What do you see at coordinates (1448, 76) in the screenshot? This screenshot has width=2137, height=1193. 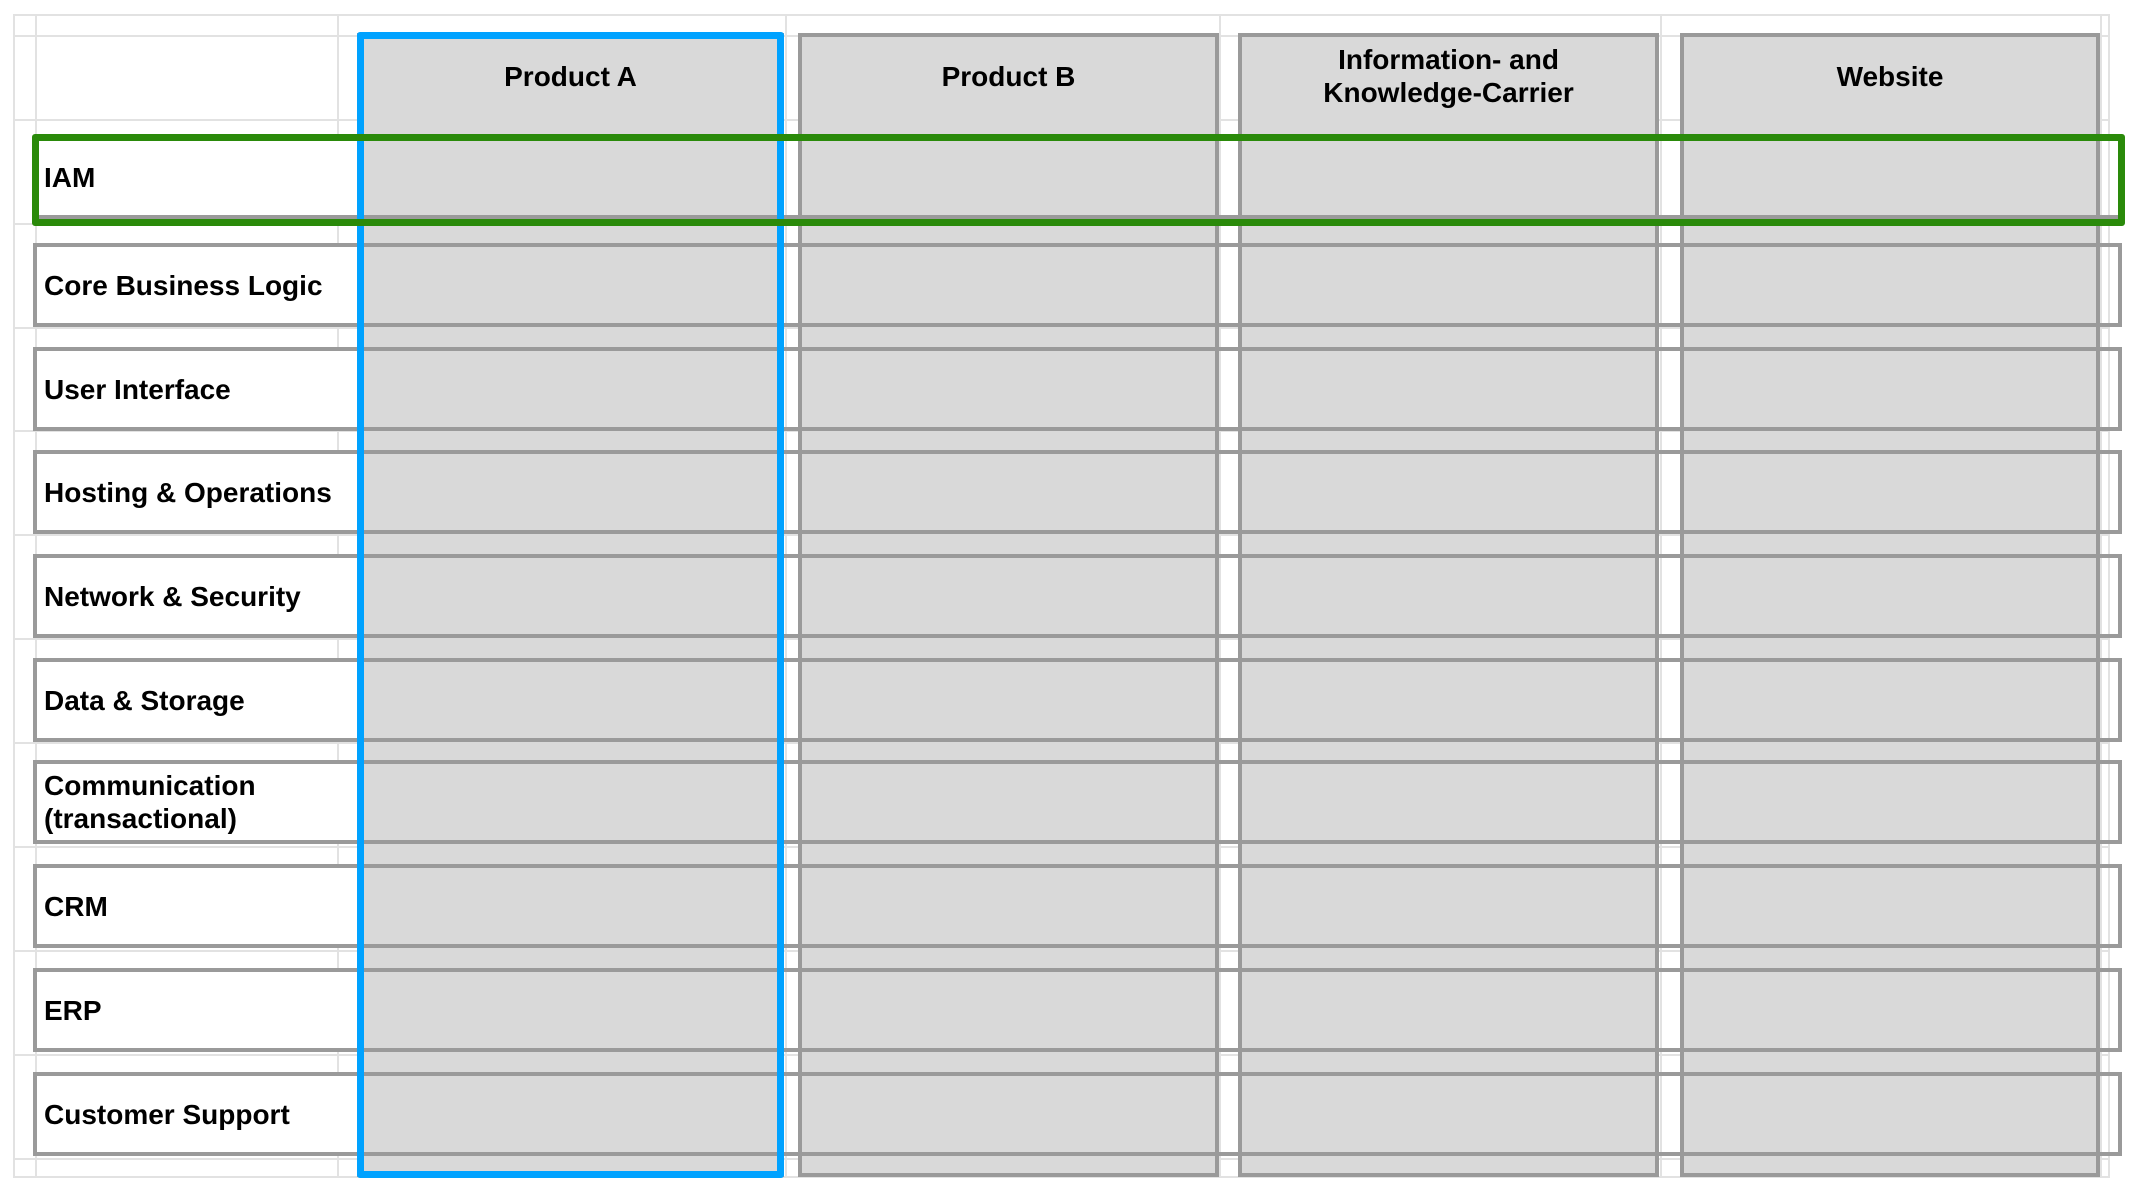 I see `column-header-information-knowledge-carrier: Information- and Knowledge-Carrier` at bounding box center [1448, 76].